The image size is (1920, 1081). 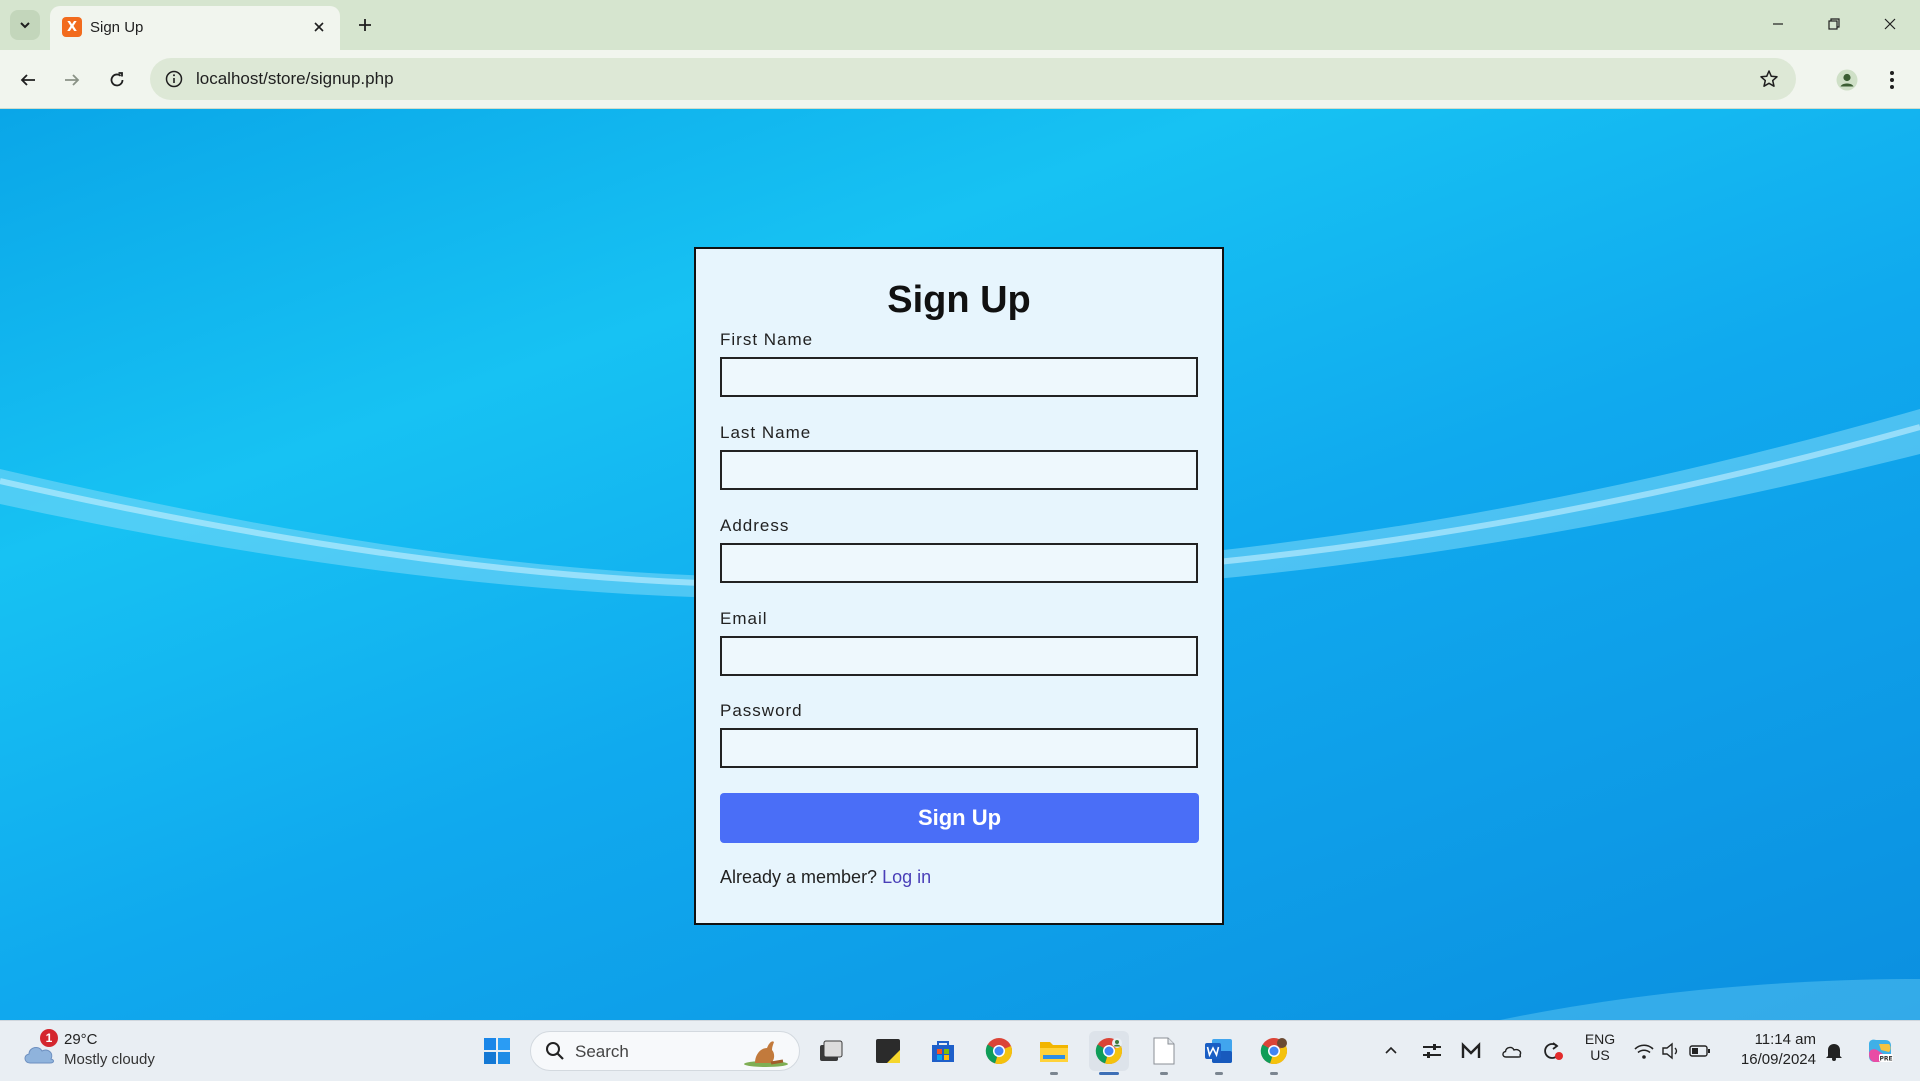 What do you see at coordinates (960, 25) in the screenshot?
I see `browser-tab-strip: X Sign Up` at bounding box center [960, 25].